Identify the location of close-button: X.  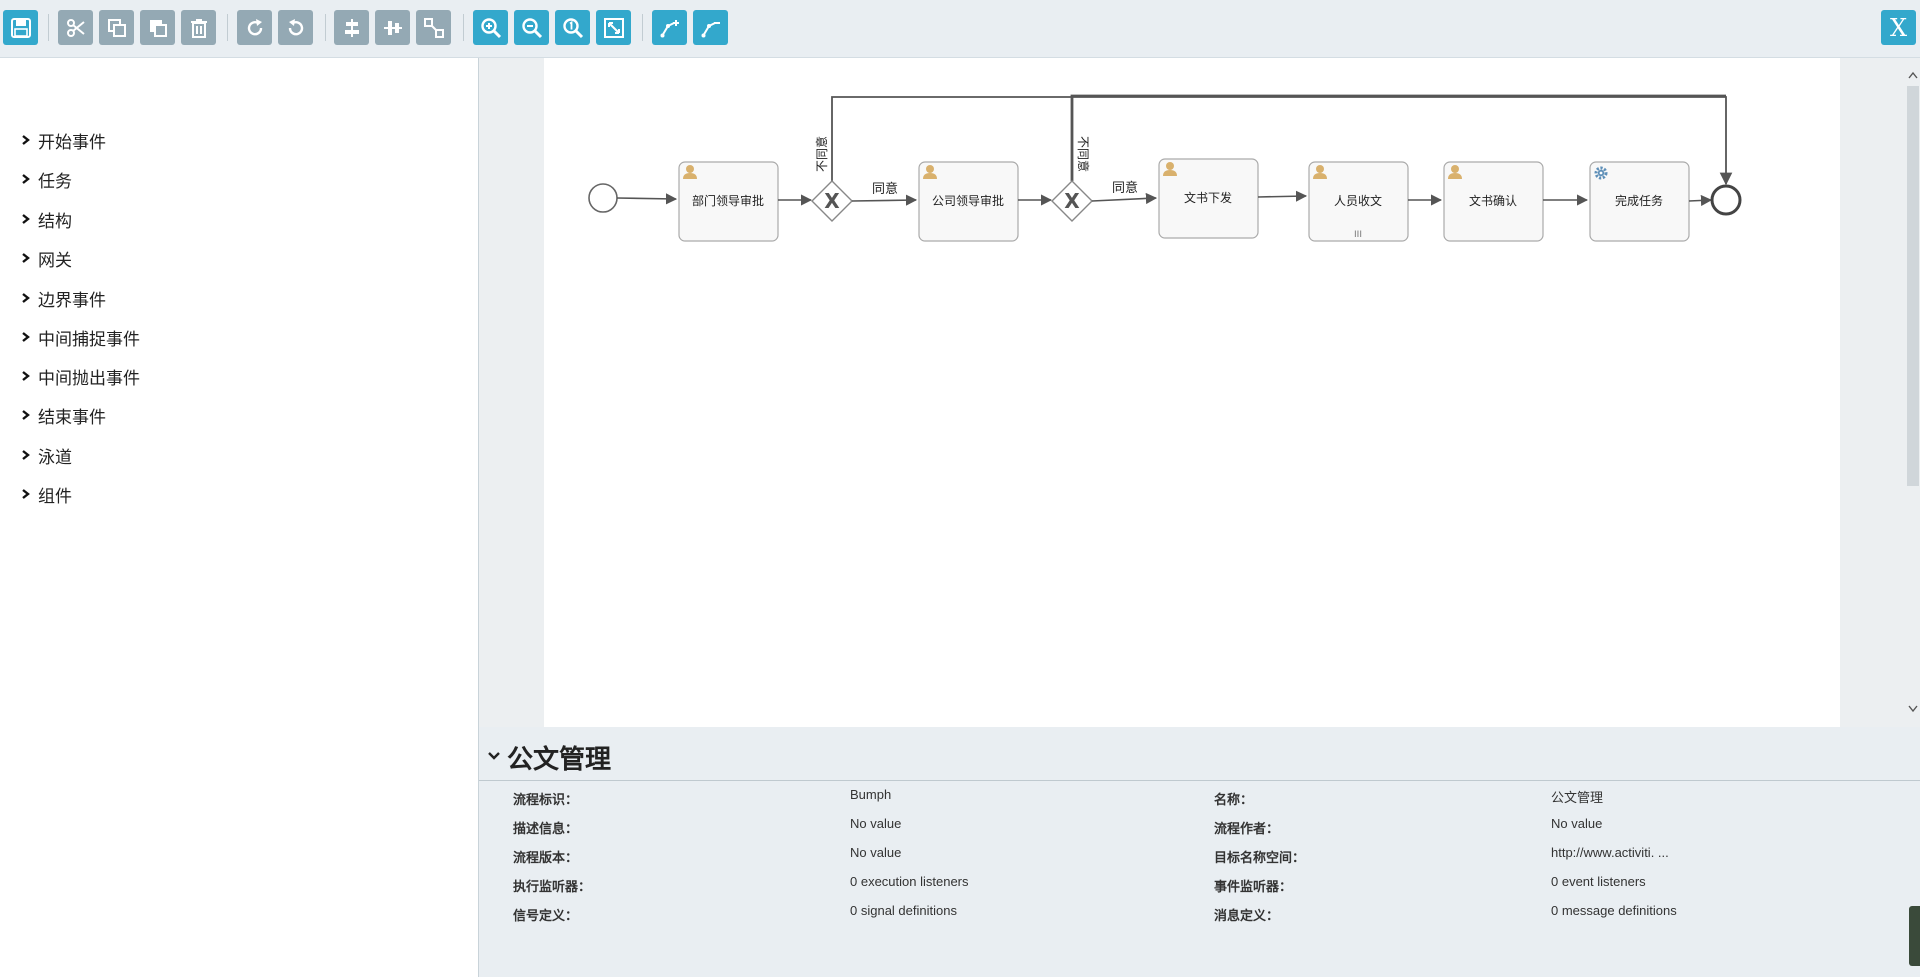
(1898, 27).